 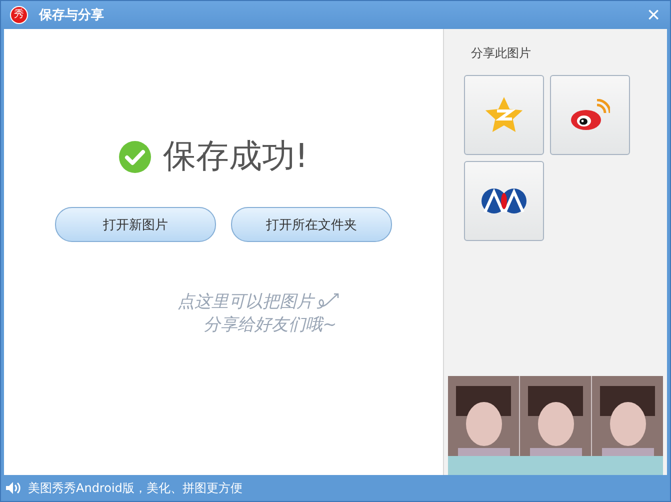 I want to click on window-title: 保存与分享, so click(x=72, y=15).